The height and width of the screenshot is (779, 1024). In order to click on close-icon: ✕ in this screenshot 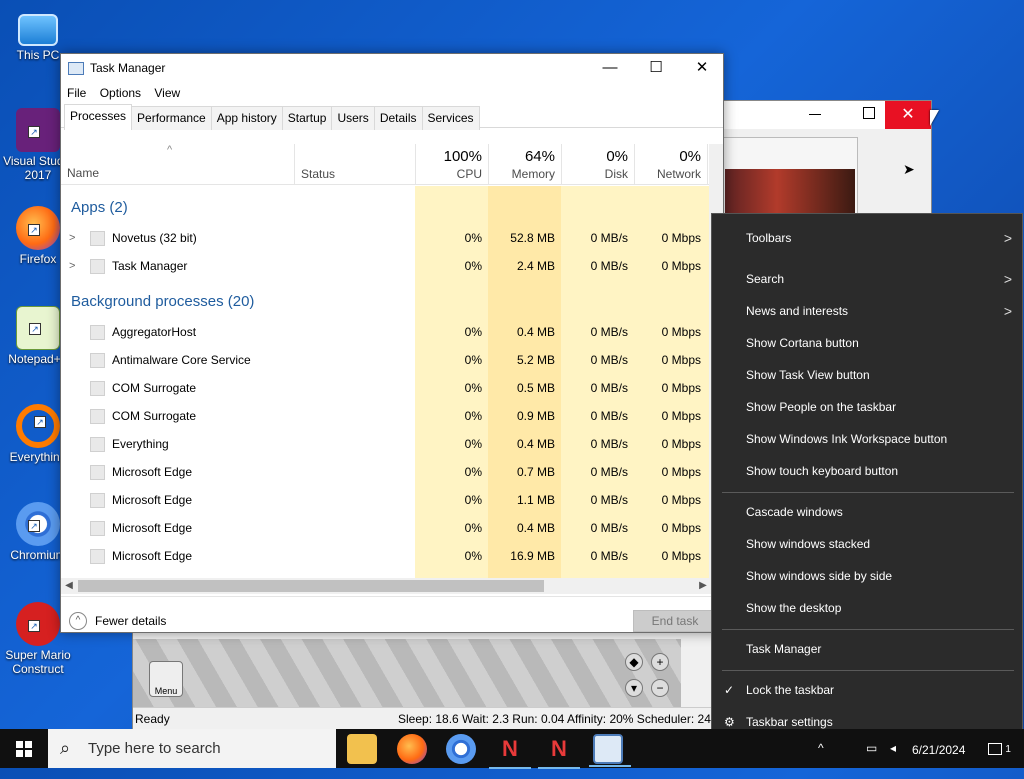, I will do `click(908, 114)`.